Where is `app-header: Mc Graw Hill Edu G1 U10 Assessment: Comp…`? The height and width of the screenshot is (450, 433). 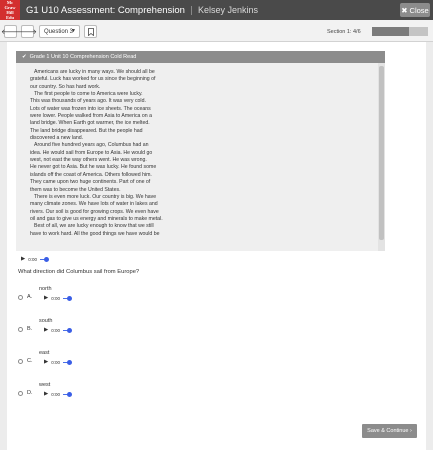 app-header: Mc Graw Hill Edu G1 U10 Assessment: Comp… is located at coordinates (216, 10).